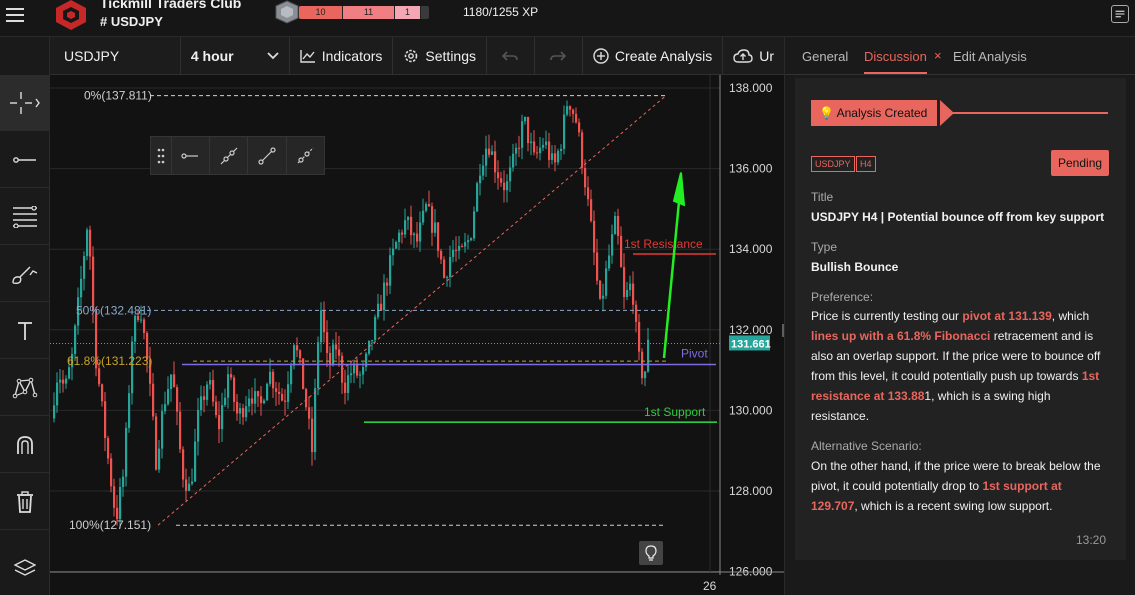 The height and width of the screenshot is (595, 1135). Describe the element at coordinates (25, 567) in the screenshot. I see `layers-tool` at that location.